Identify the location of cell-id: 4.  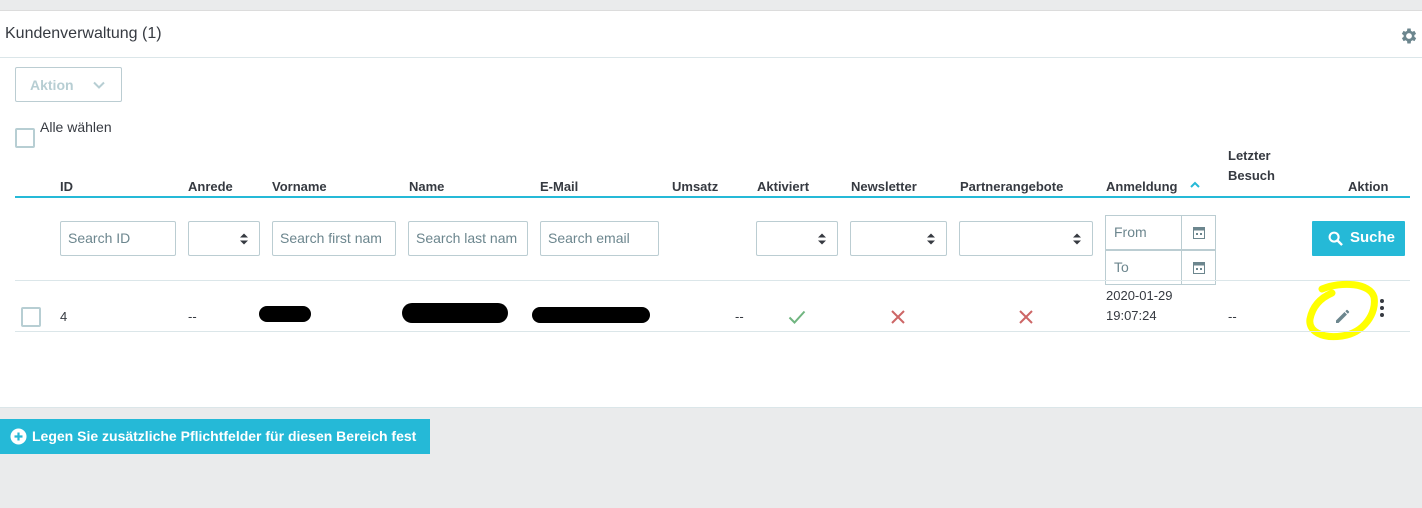
(64, 316).